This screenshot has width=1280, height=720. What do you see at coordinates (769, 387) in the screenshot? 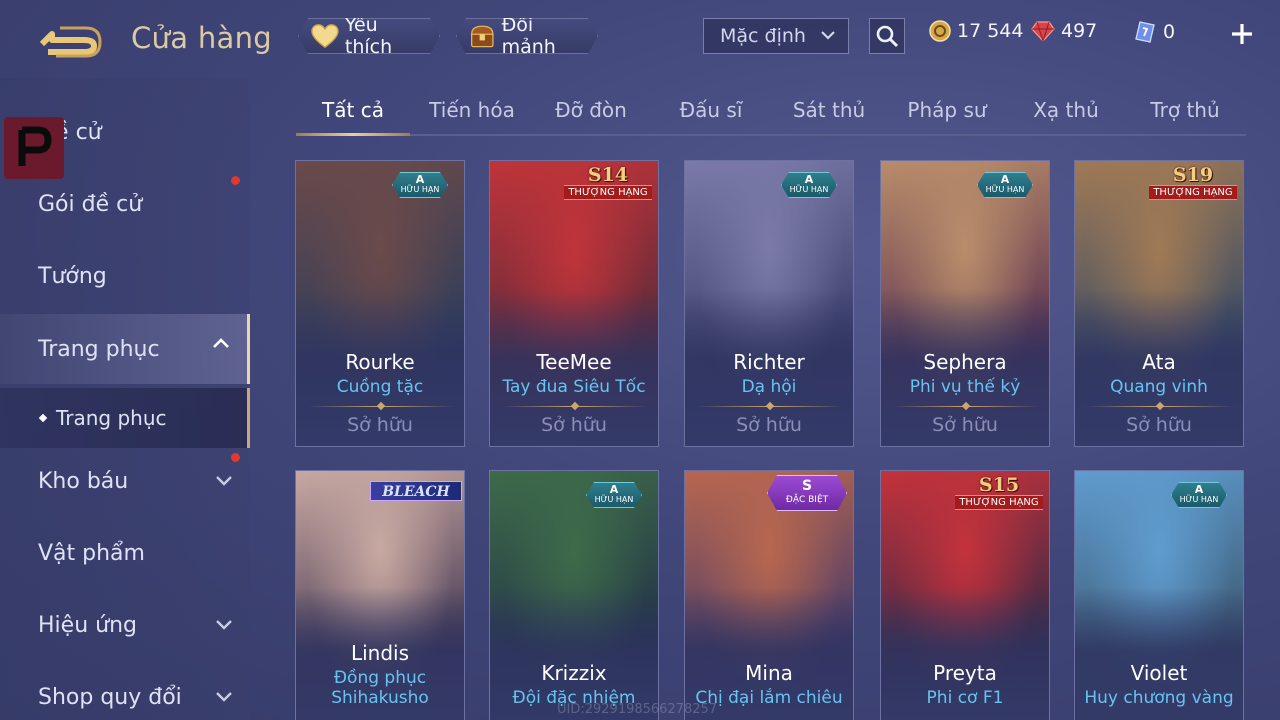
I see `skin-name: Dạ hội` at bounding box center [769, 387].